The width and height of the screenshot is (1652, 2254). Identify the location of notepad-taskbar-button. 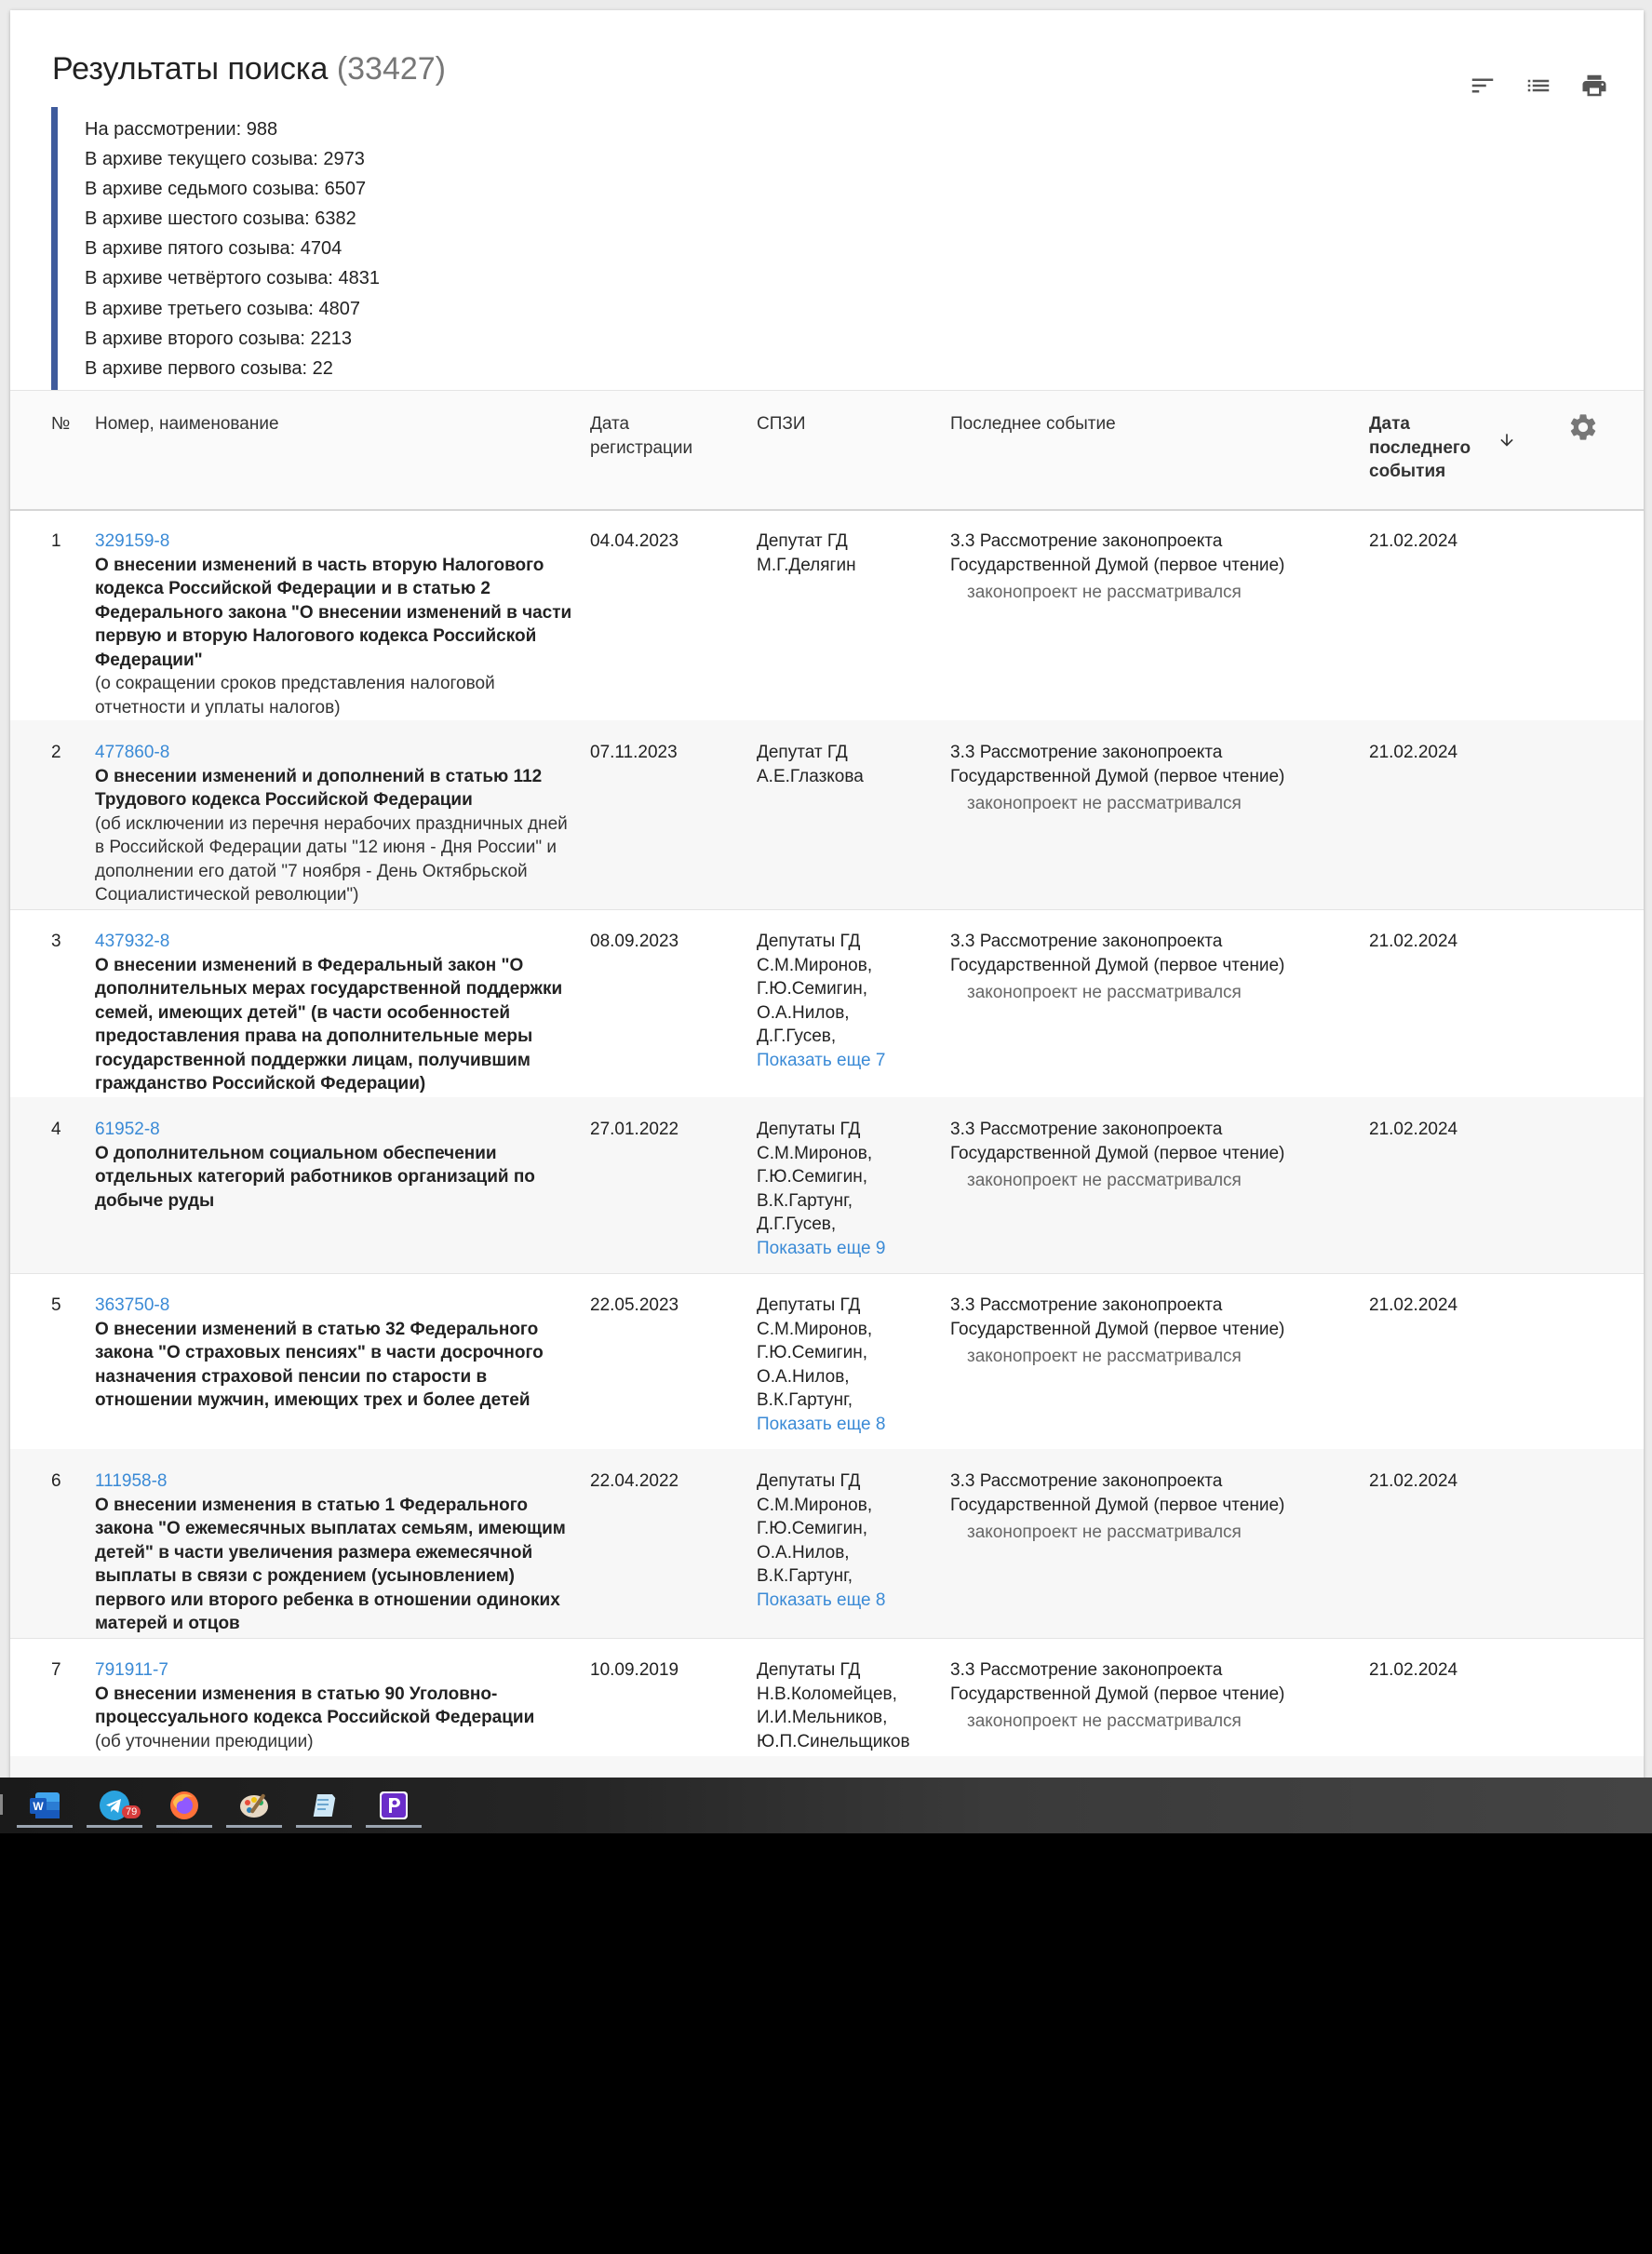
(324, 1806).